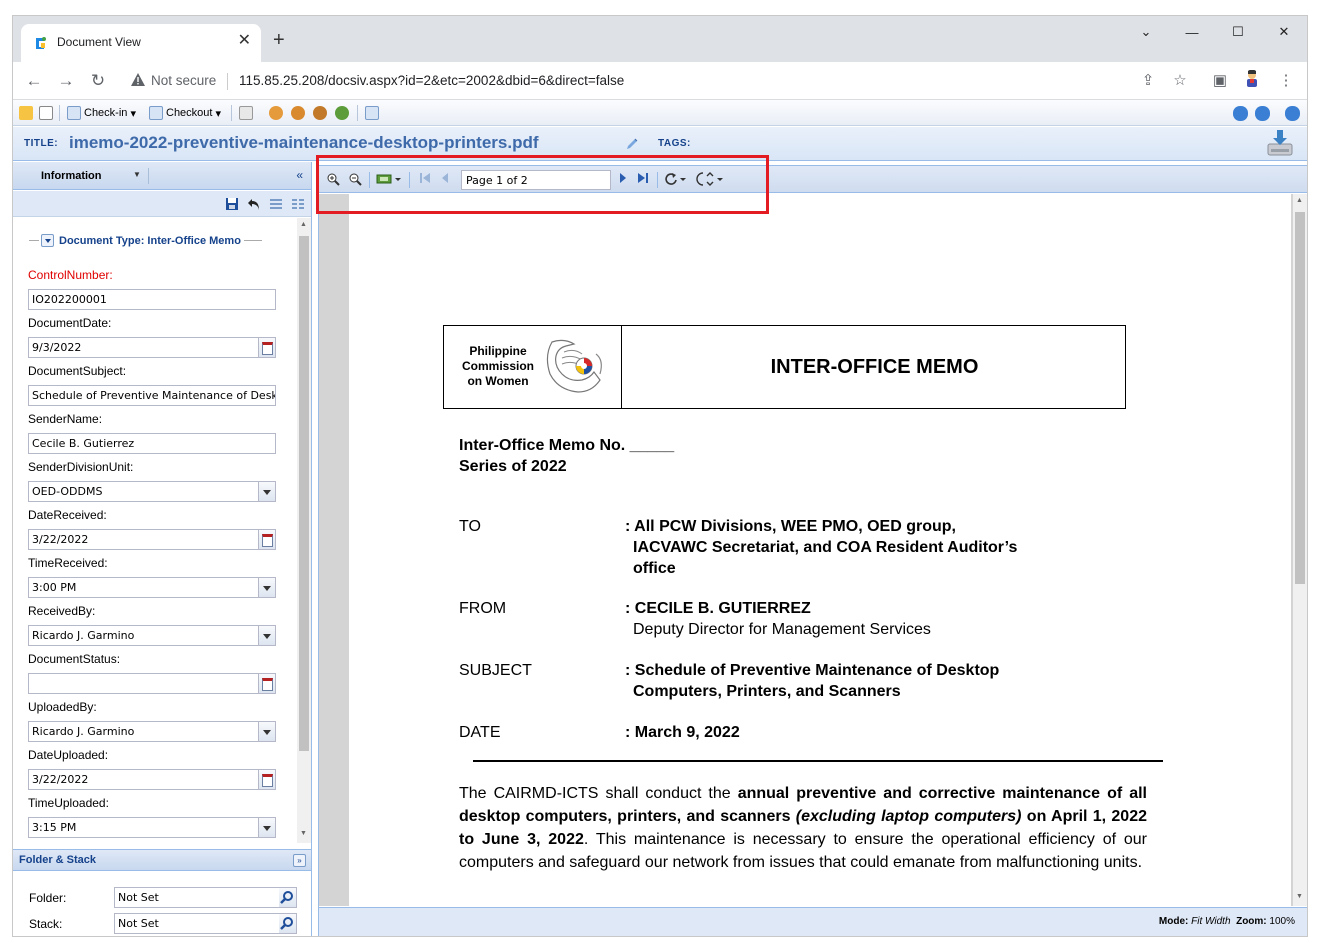 This screenshot has width=1323, height=947. I want to click on new-tab-icon: +, so click(279, 40).